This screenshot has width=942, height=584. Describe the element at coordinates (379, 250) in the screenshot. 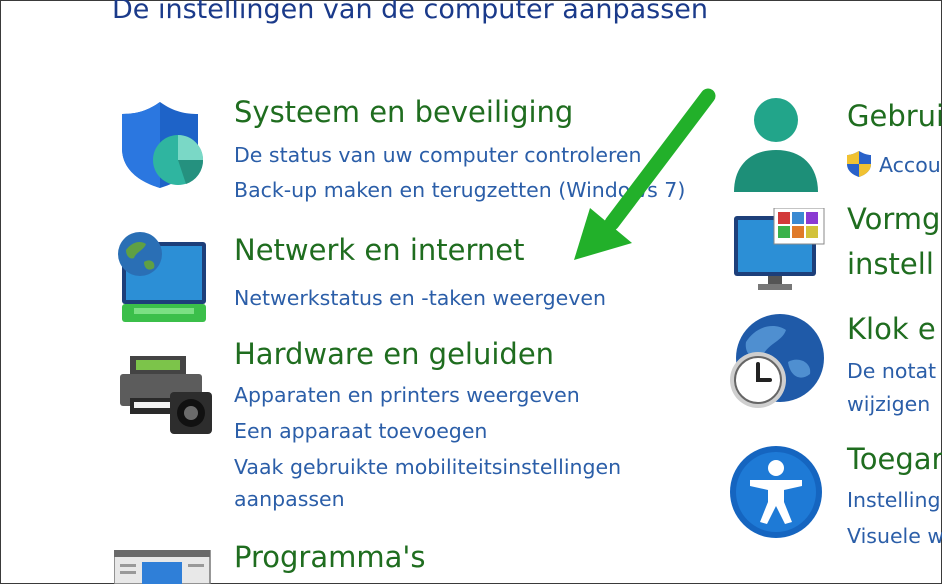

I see `category-network-internet: Netwerk en internet` at that location.